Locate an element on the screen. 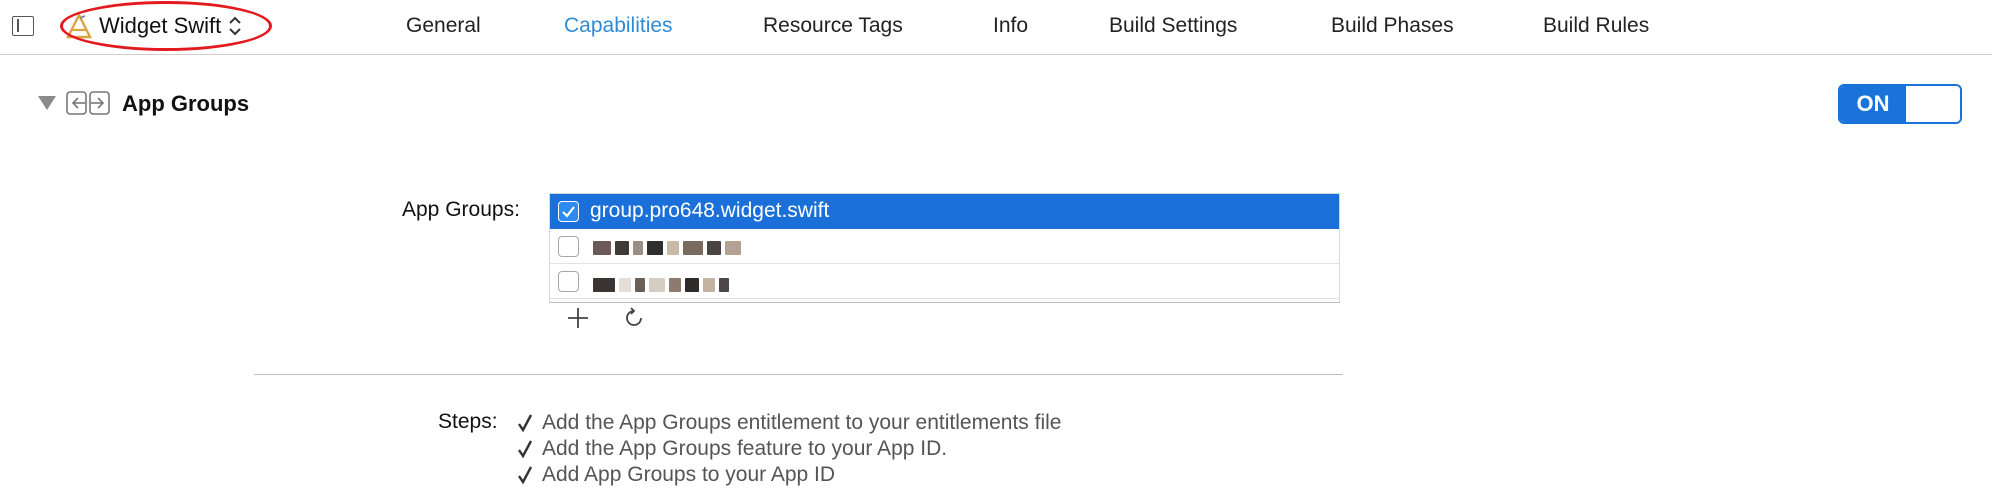  target-name: Widget Swift is located at coordinates (160, 25).